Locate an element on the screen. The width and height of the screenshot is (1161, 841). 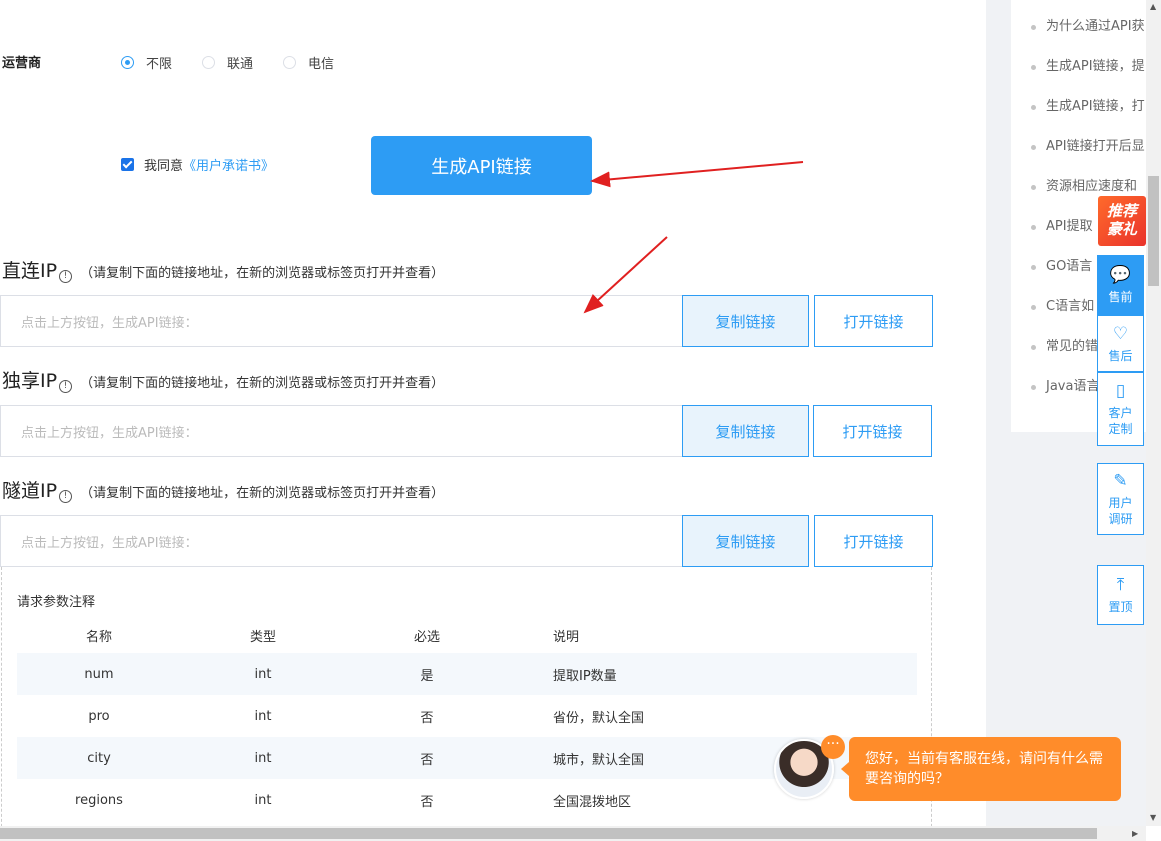
promo-line: 推荐 is located at coordinates (1121, 211).